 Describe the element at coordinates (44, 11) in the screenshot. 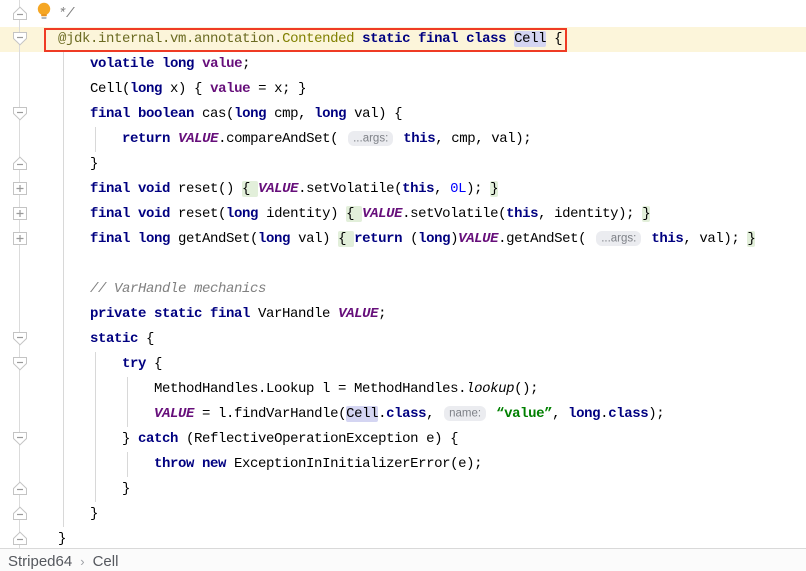

I see `intention-bulb-icon` at that location.